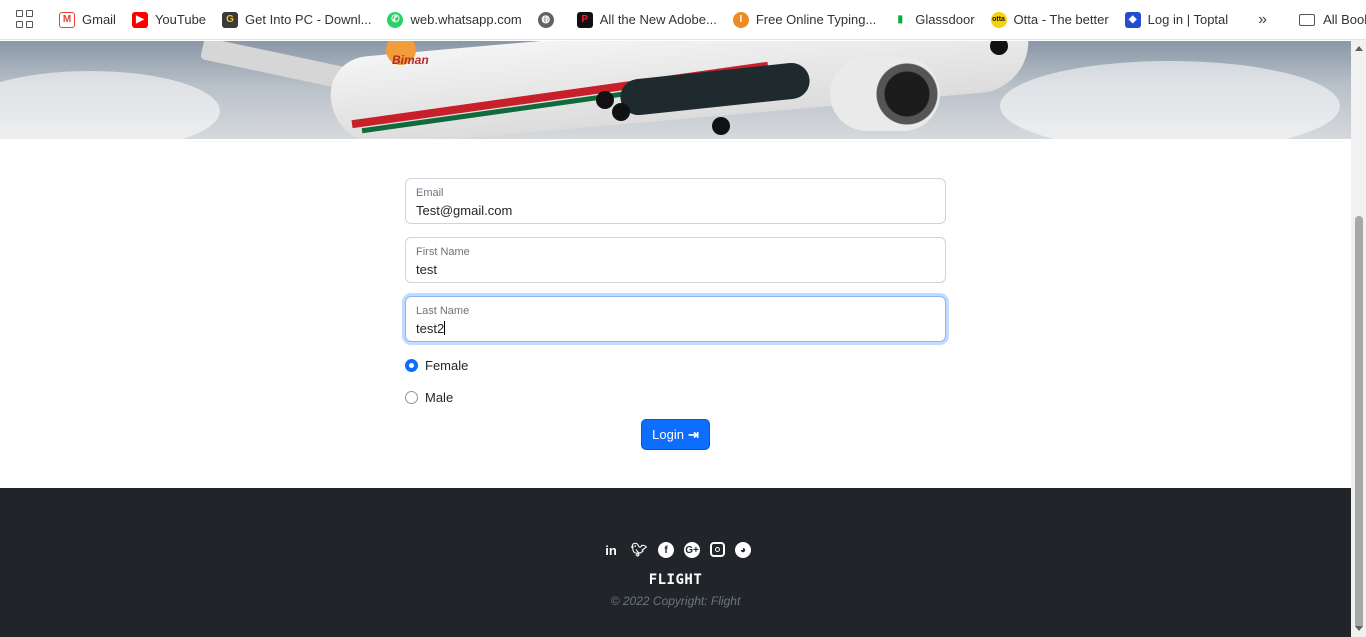 The image size is (1366, 637). Describe the element at coordinates (740, 19) in the screenshot. I see `typing-icon: I` at that location.